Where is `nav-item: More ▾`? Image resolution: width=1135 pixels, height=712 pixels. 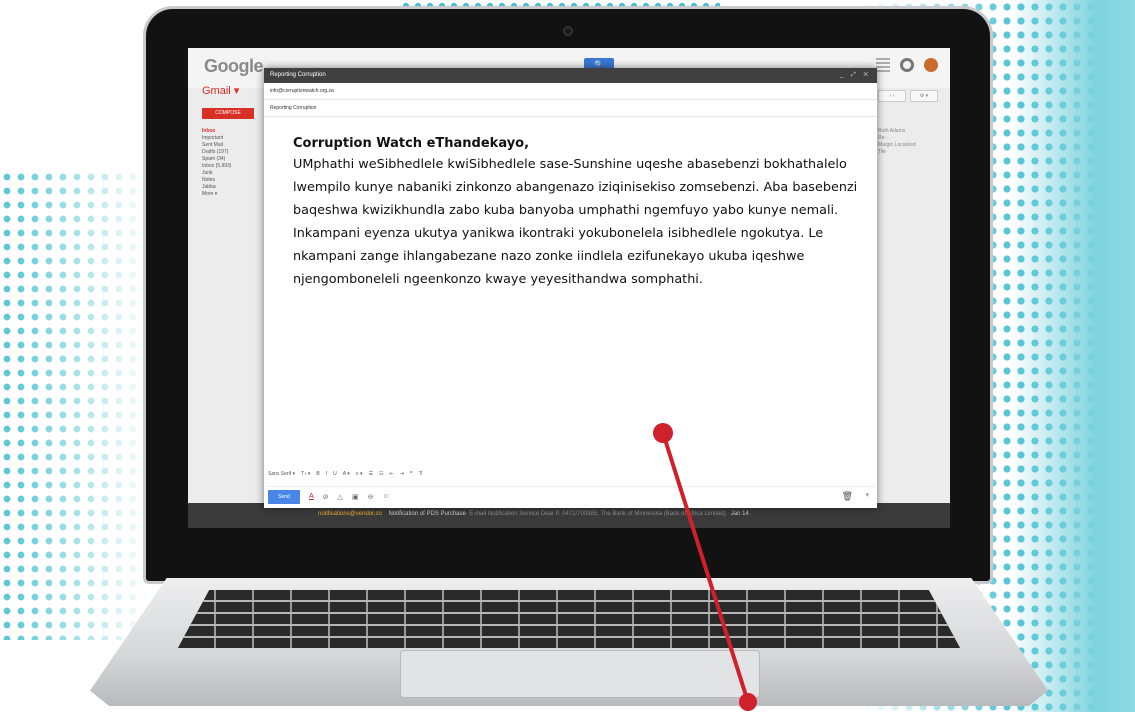
nav-item: More ▾ is located at coordinates (216, 194).